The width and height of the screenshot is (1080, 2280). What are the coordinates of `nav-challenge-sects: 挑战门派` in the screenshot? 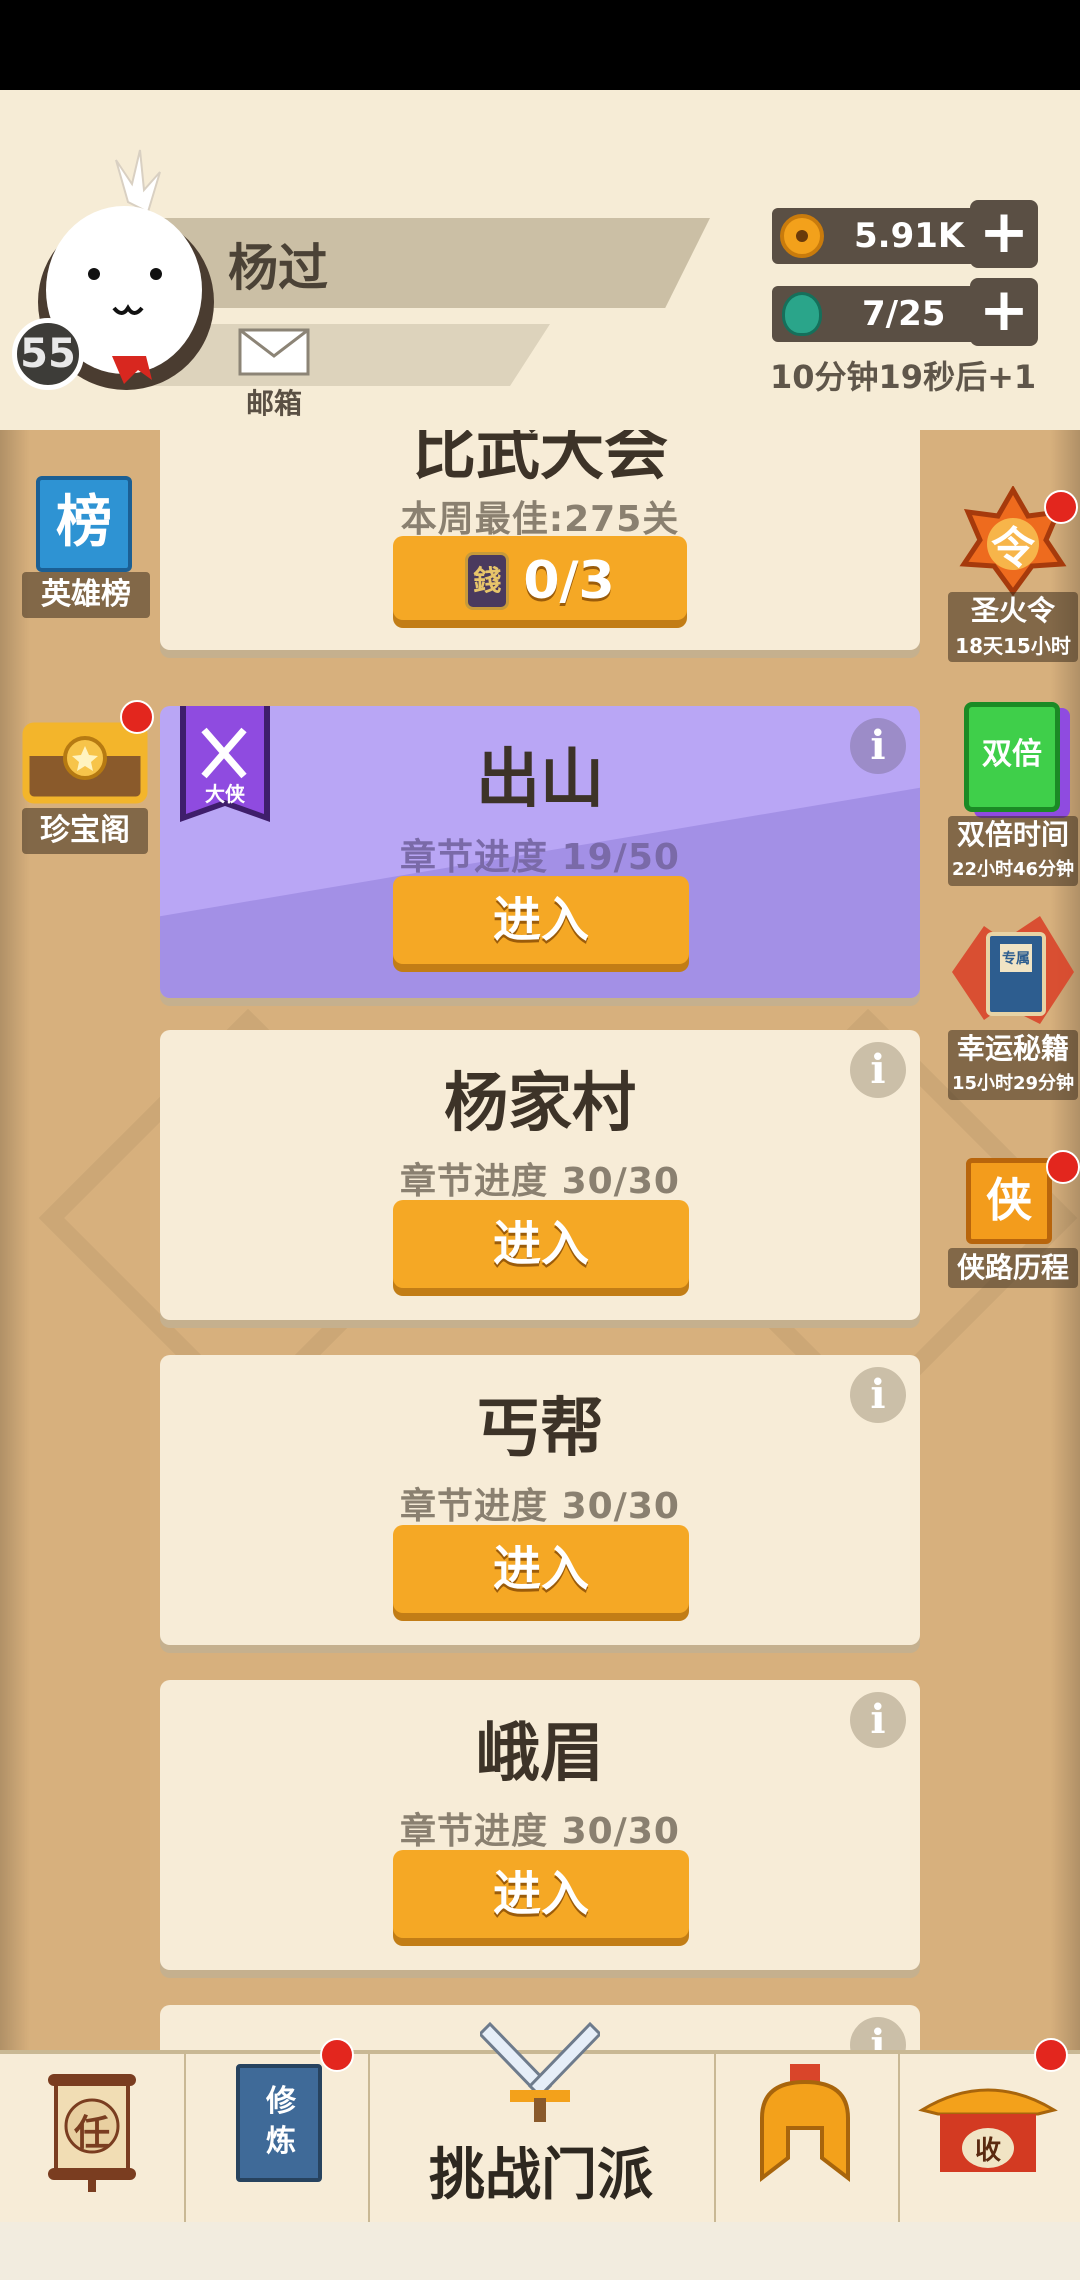 It's located at (542, 2123).